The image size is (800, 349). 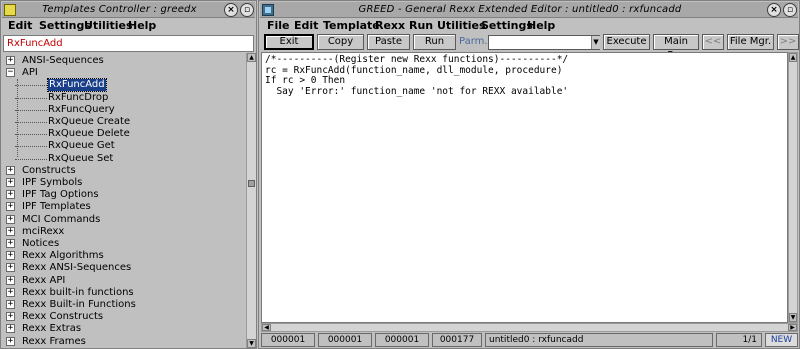 What do you see at coordinates (289, 42) in the screenshot?
I see `exit-button: Exit` at bounding box center [289, 42].